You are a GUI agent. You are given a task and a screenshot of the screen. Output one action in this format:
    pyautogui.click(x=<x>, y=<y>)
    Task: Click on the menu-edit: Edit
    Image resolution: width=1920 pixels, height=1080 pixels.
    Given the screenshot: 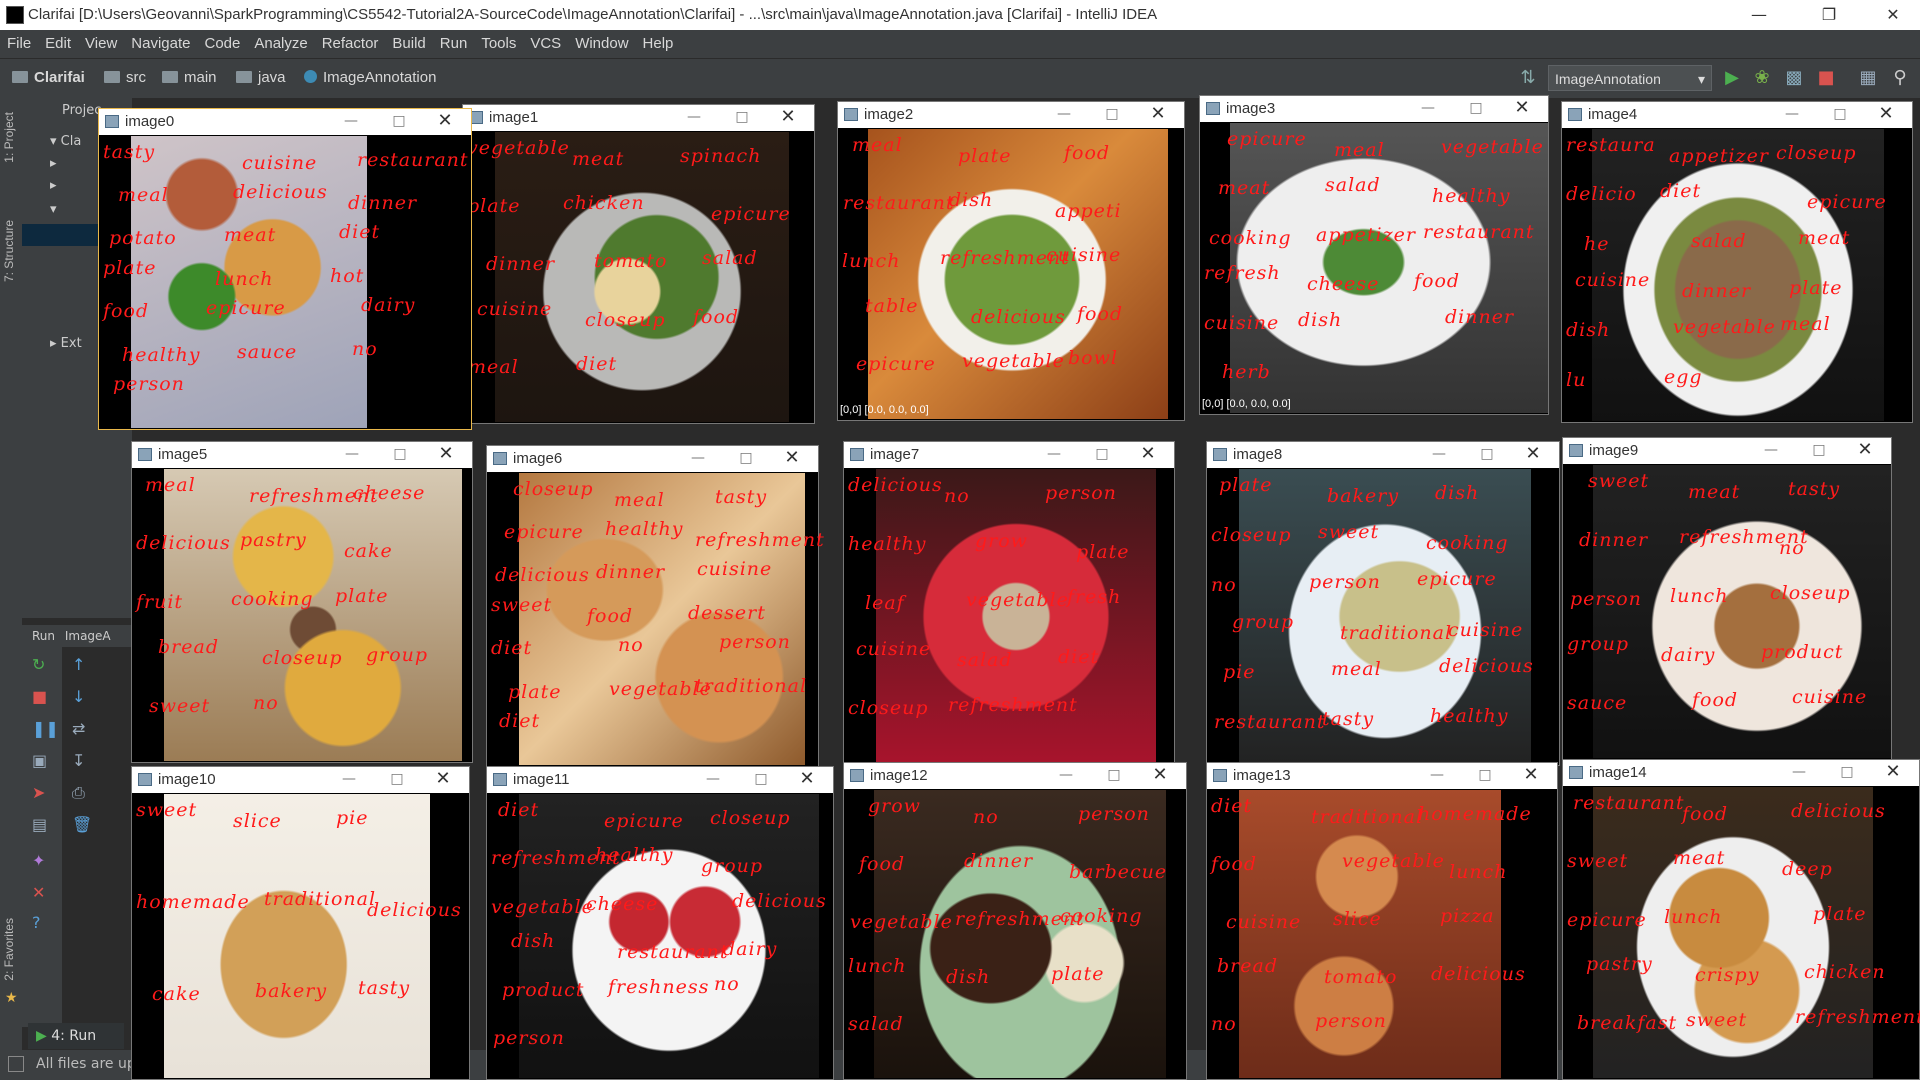 What is the action you would take?
    pyautogui.click(x=58, y=41)
    